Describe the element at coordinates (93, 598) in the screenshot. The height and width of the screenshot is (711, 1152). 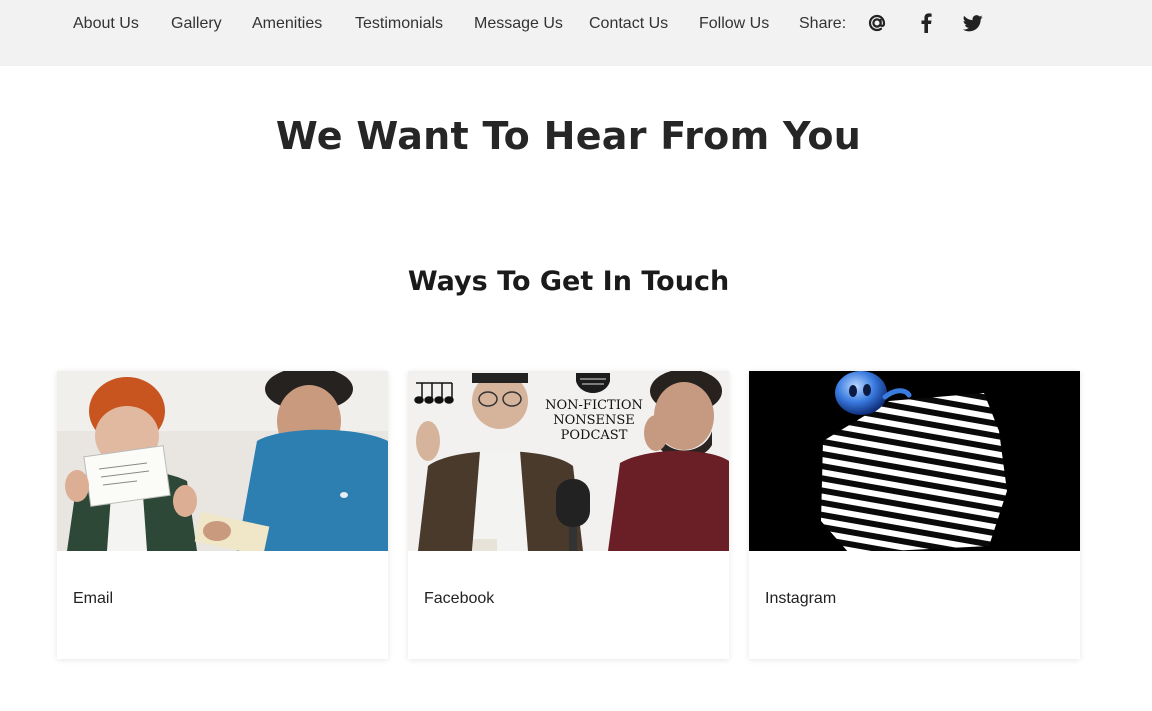
I see `card-label-email: Email` at that location.